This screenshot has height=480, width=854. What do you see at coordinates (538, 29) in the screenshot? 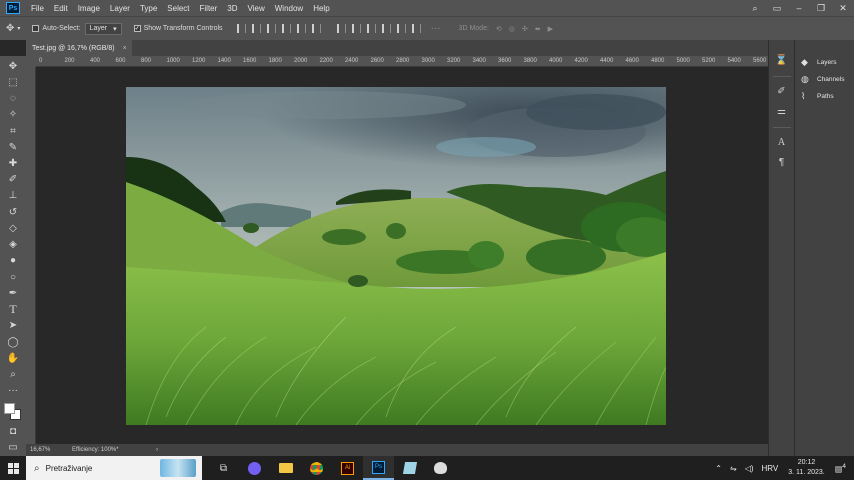
I see `slide-3d-icon: ⬌` at bounding box center [538, 29].